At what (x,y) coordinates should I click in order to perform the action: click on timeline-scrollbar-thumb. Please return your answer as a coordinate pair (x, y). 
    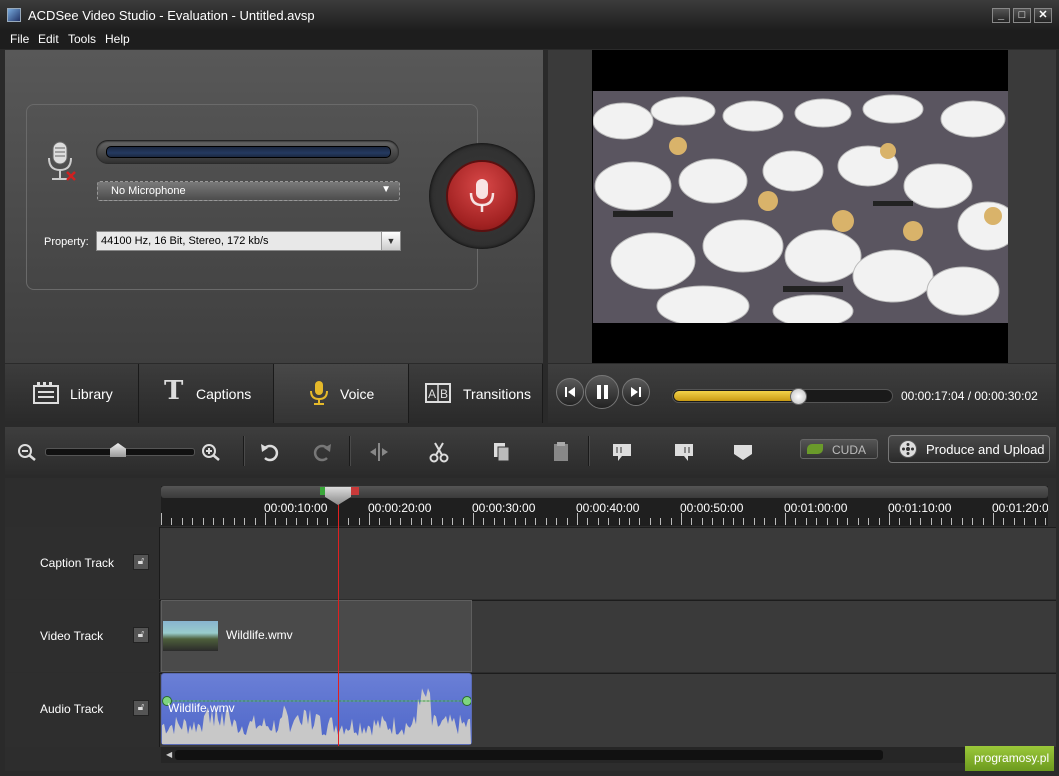
    Looking at the image, I should click on (529, 755).